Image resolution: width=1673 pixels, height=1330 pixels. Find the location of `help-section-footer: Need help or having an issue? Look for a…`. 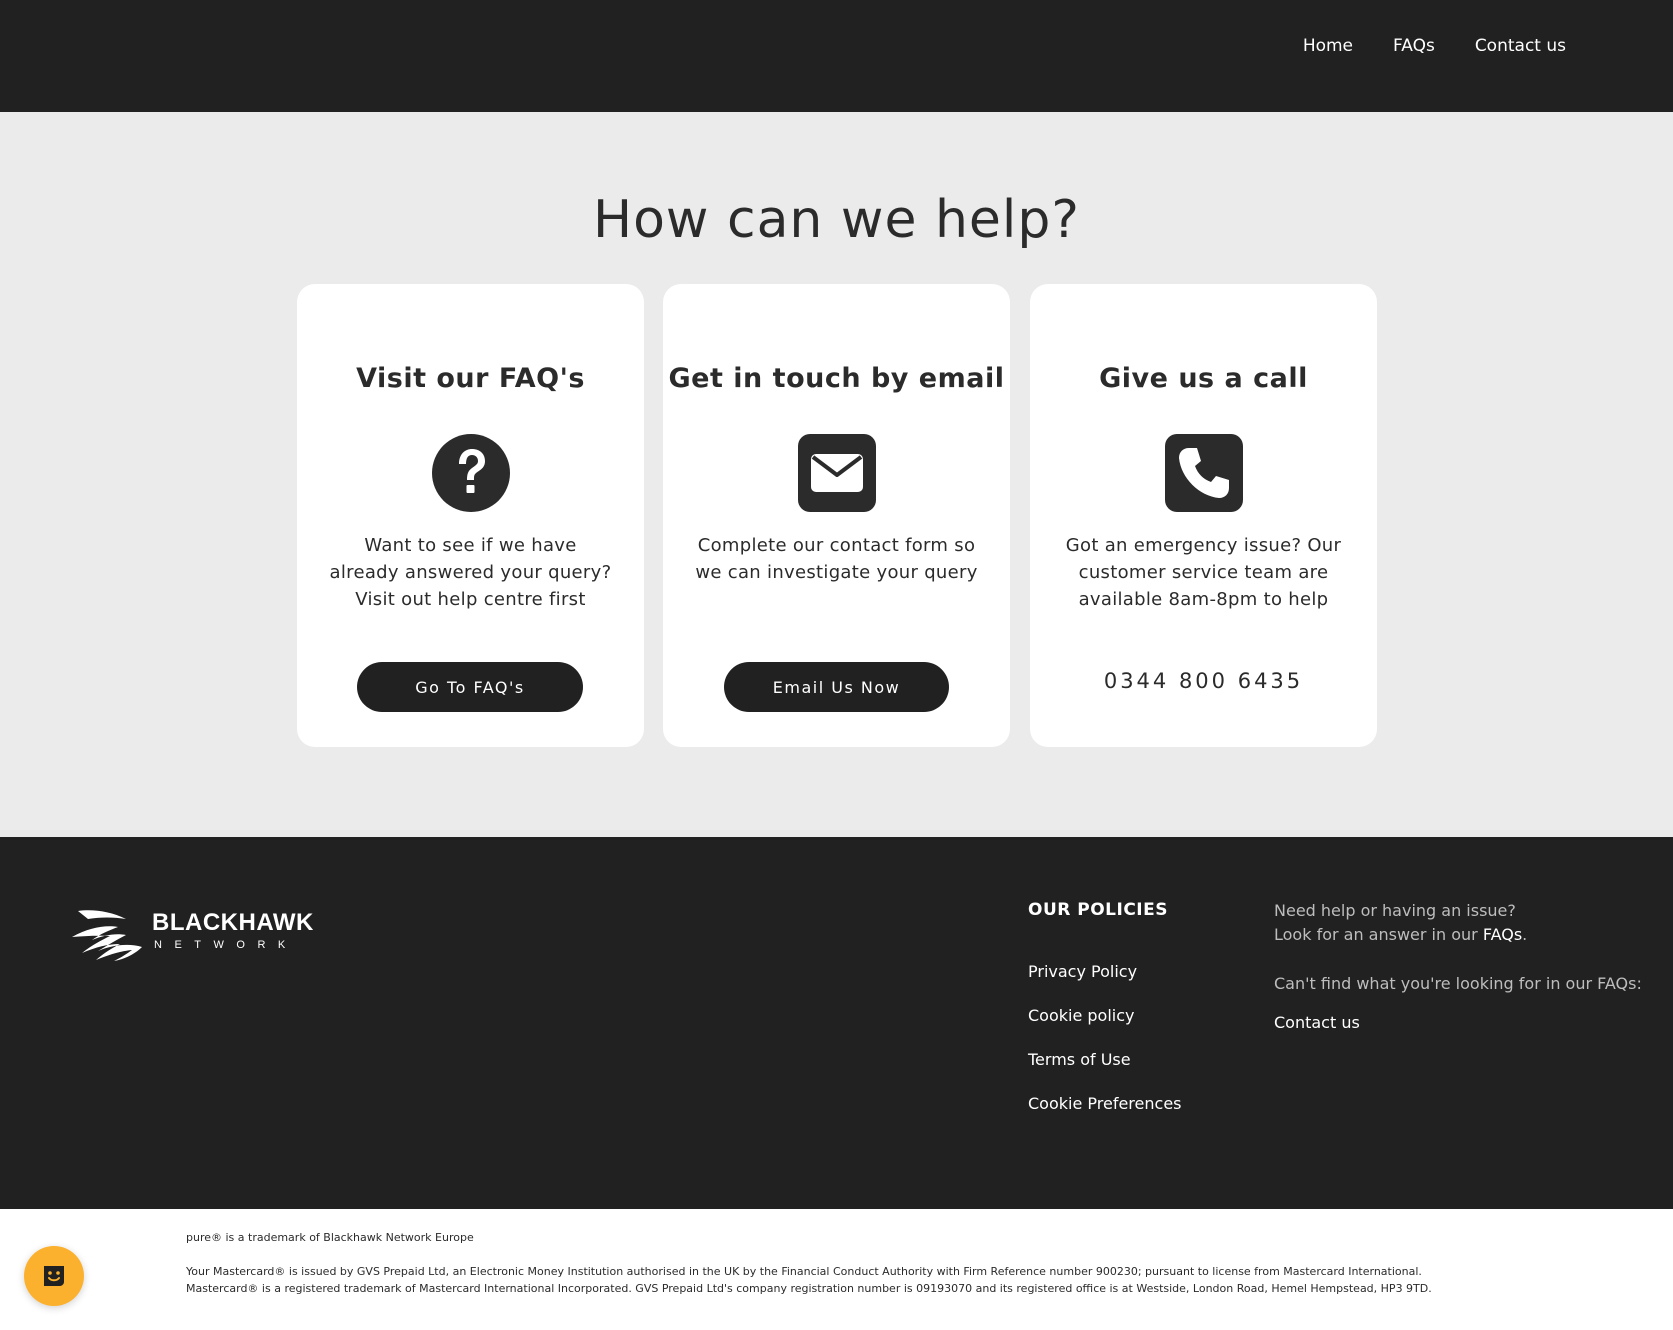

help-section-footer: Need help or having an issue? Look for a… is located at coordinates (1458, 967).